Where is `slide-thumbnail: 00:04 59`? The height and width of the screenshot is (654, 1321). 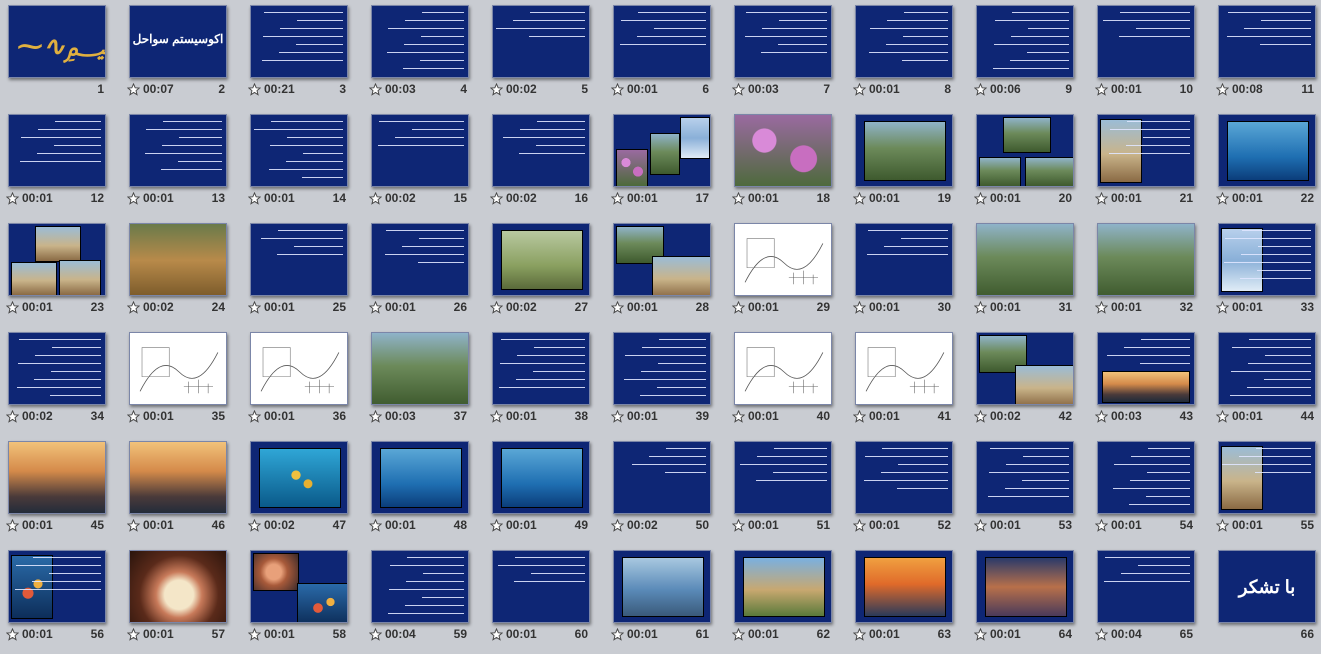
slide-thumbnail: 00:04 59 is located at coordinates (423, 599).